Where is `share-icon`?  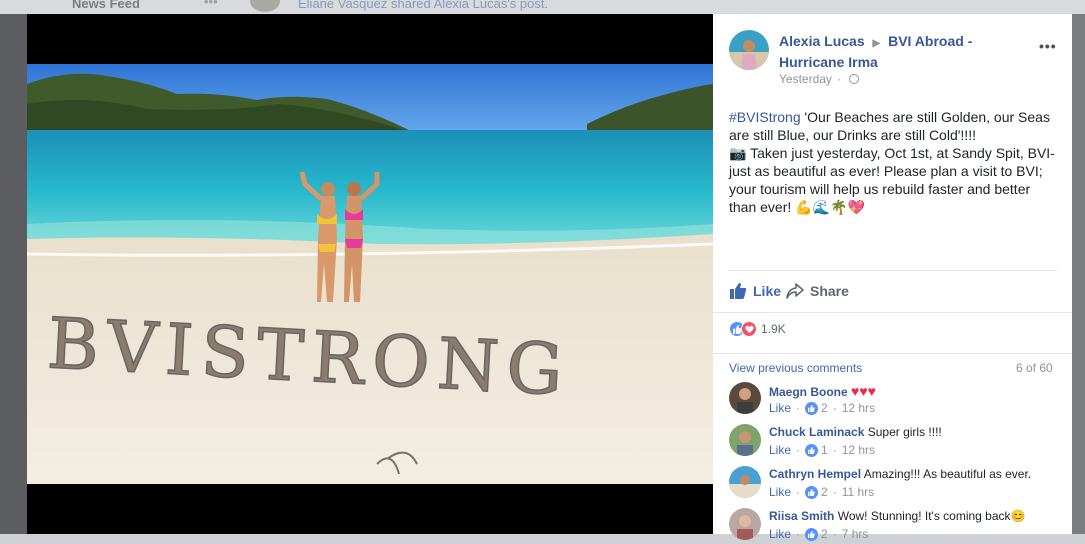
share-icon is located at coordinates (795, 291).